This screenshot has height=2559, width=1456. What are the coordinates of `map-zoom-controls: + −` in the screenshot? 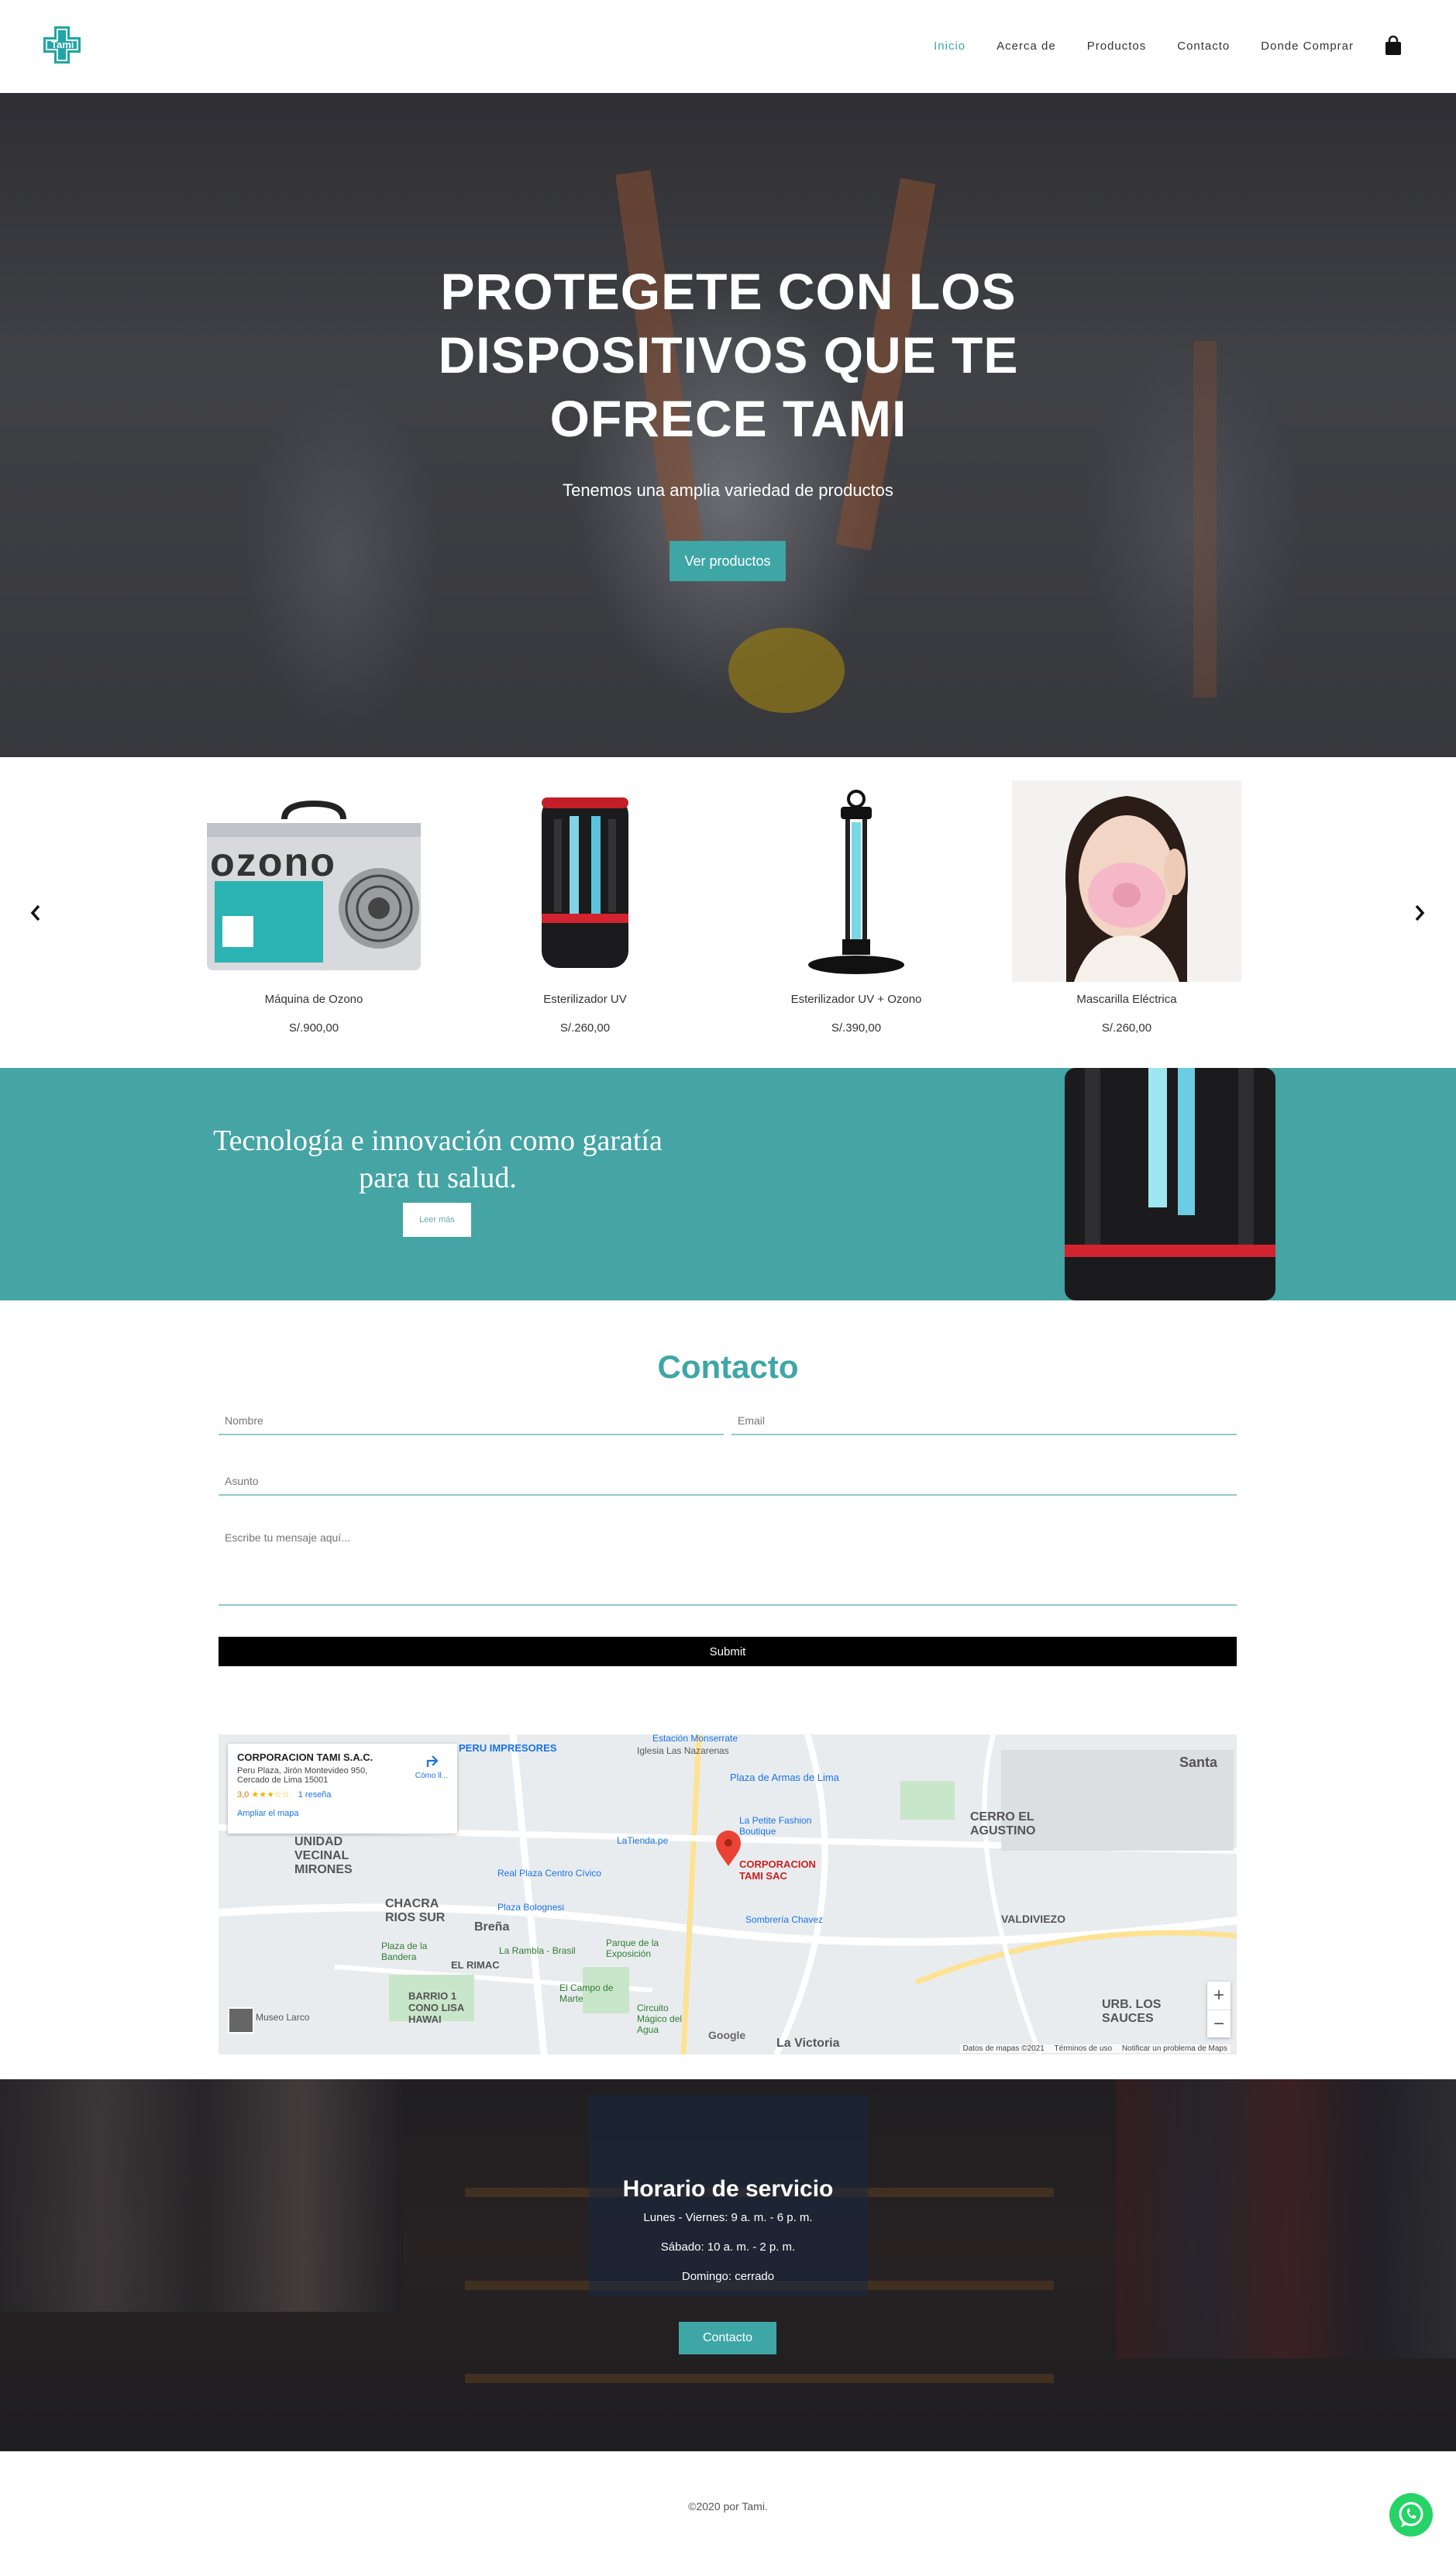 It's located at (1219, 2009).